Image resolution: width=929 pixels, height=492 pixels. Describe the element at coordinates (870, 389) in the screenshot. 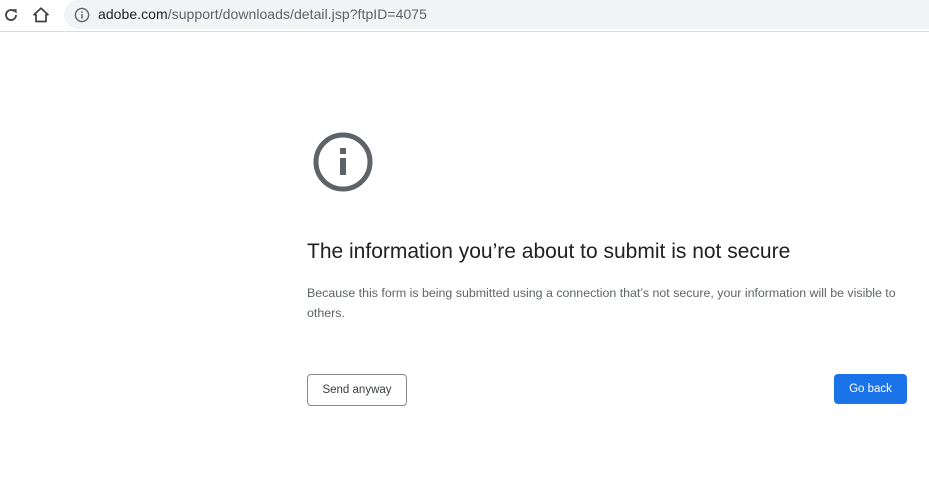

I see `go-back-button: Go back` at that location.